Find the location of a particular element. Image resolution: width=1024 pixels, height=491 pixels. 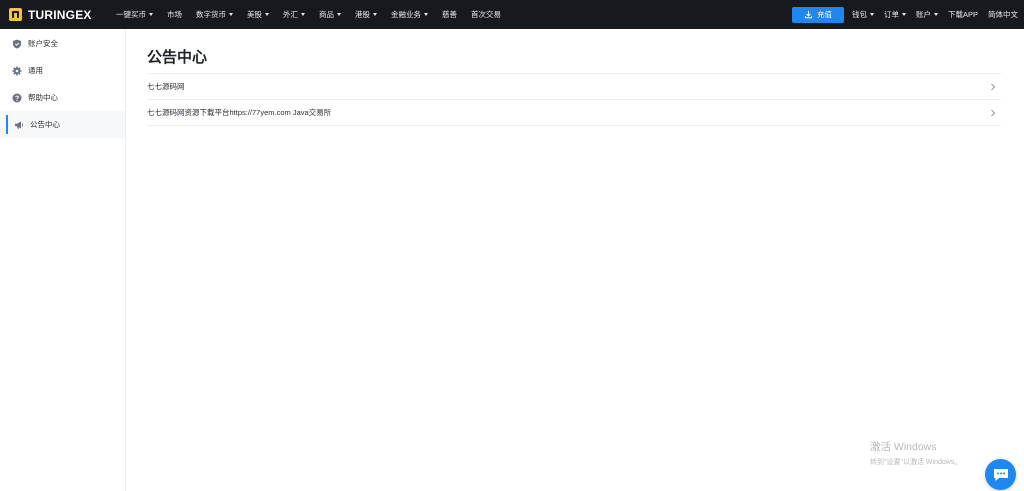

announcement-item: 七七源码网 is located at coordinates (574, 87).